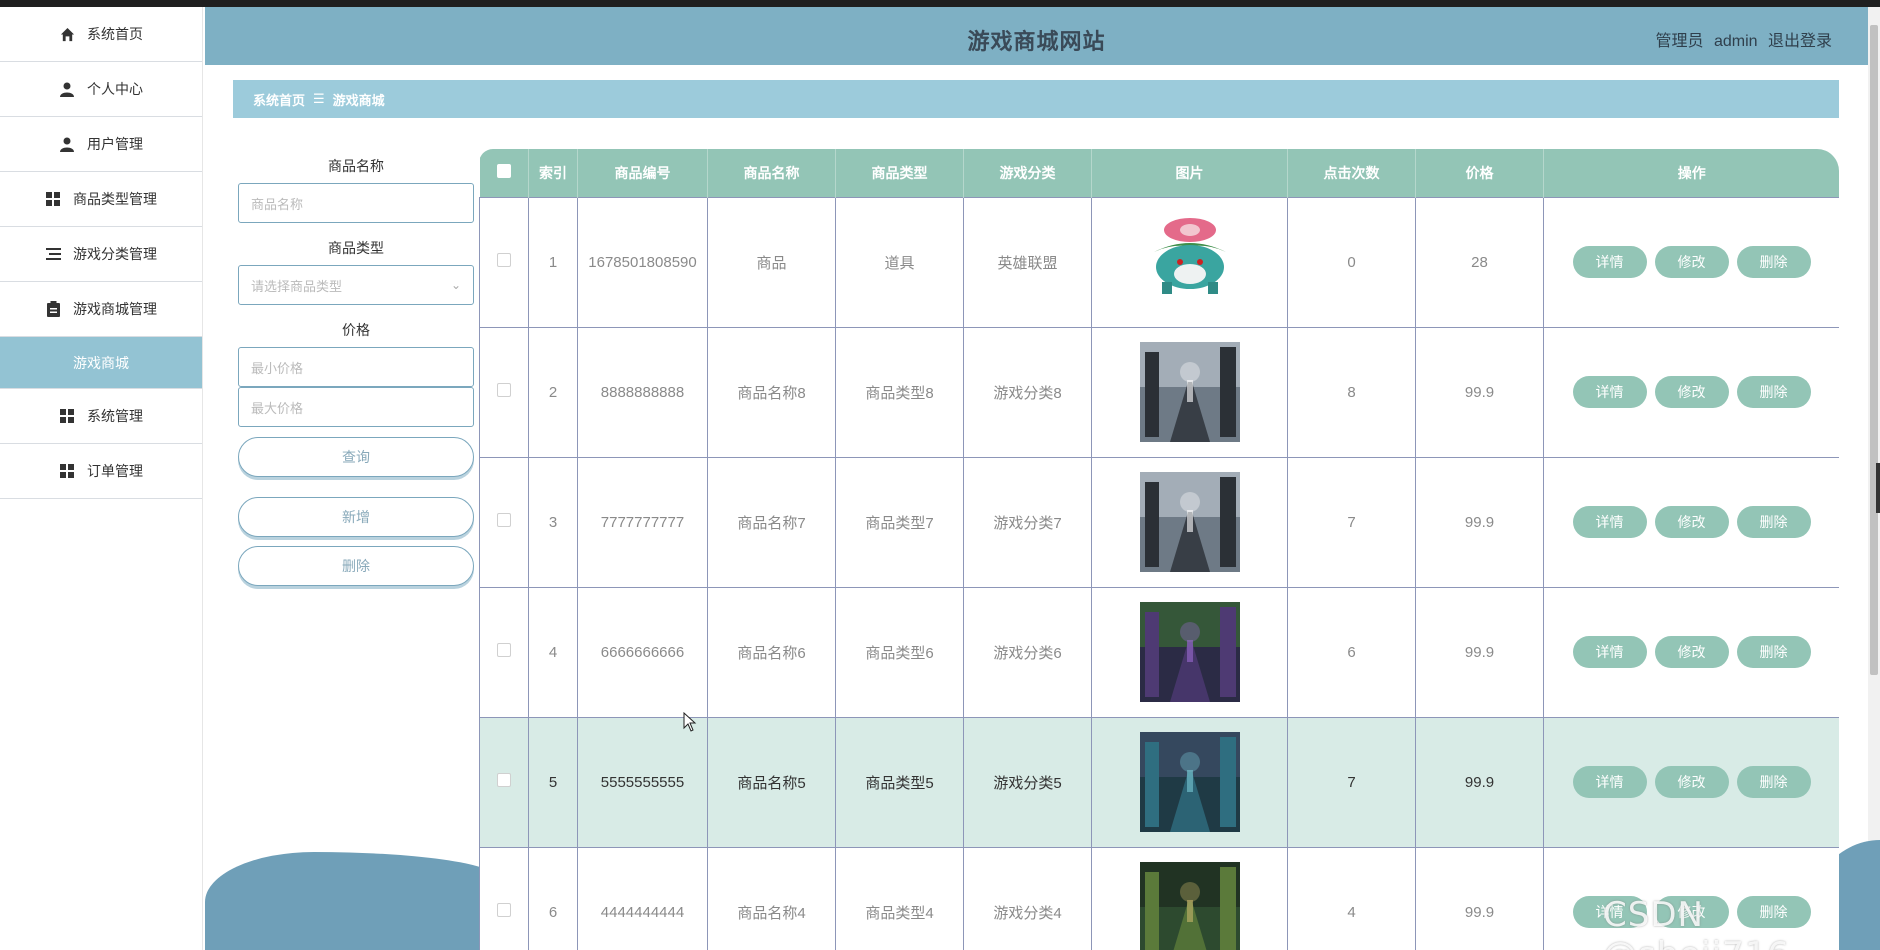  What do you see at coordinates (356, 285) in the screenshot?
I see `type-select: 请选择商品类型 ⌄` at bounding box center [356, 285].